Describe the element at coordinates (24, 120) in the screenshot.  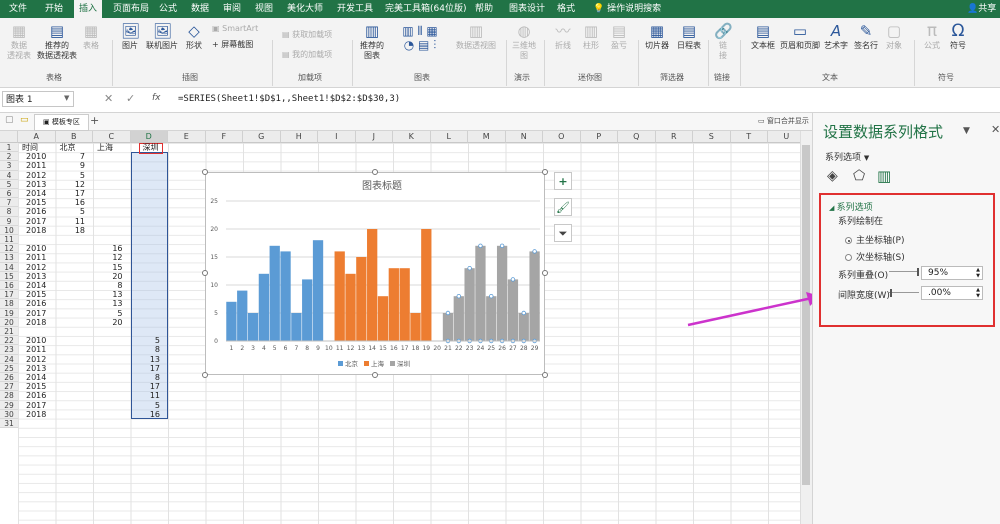
I see `folder-icon: ▭` at that location.